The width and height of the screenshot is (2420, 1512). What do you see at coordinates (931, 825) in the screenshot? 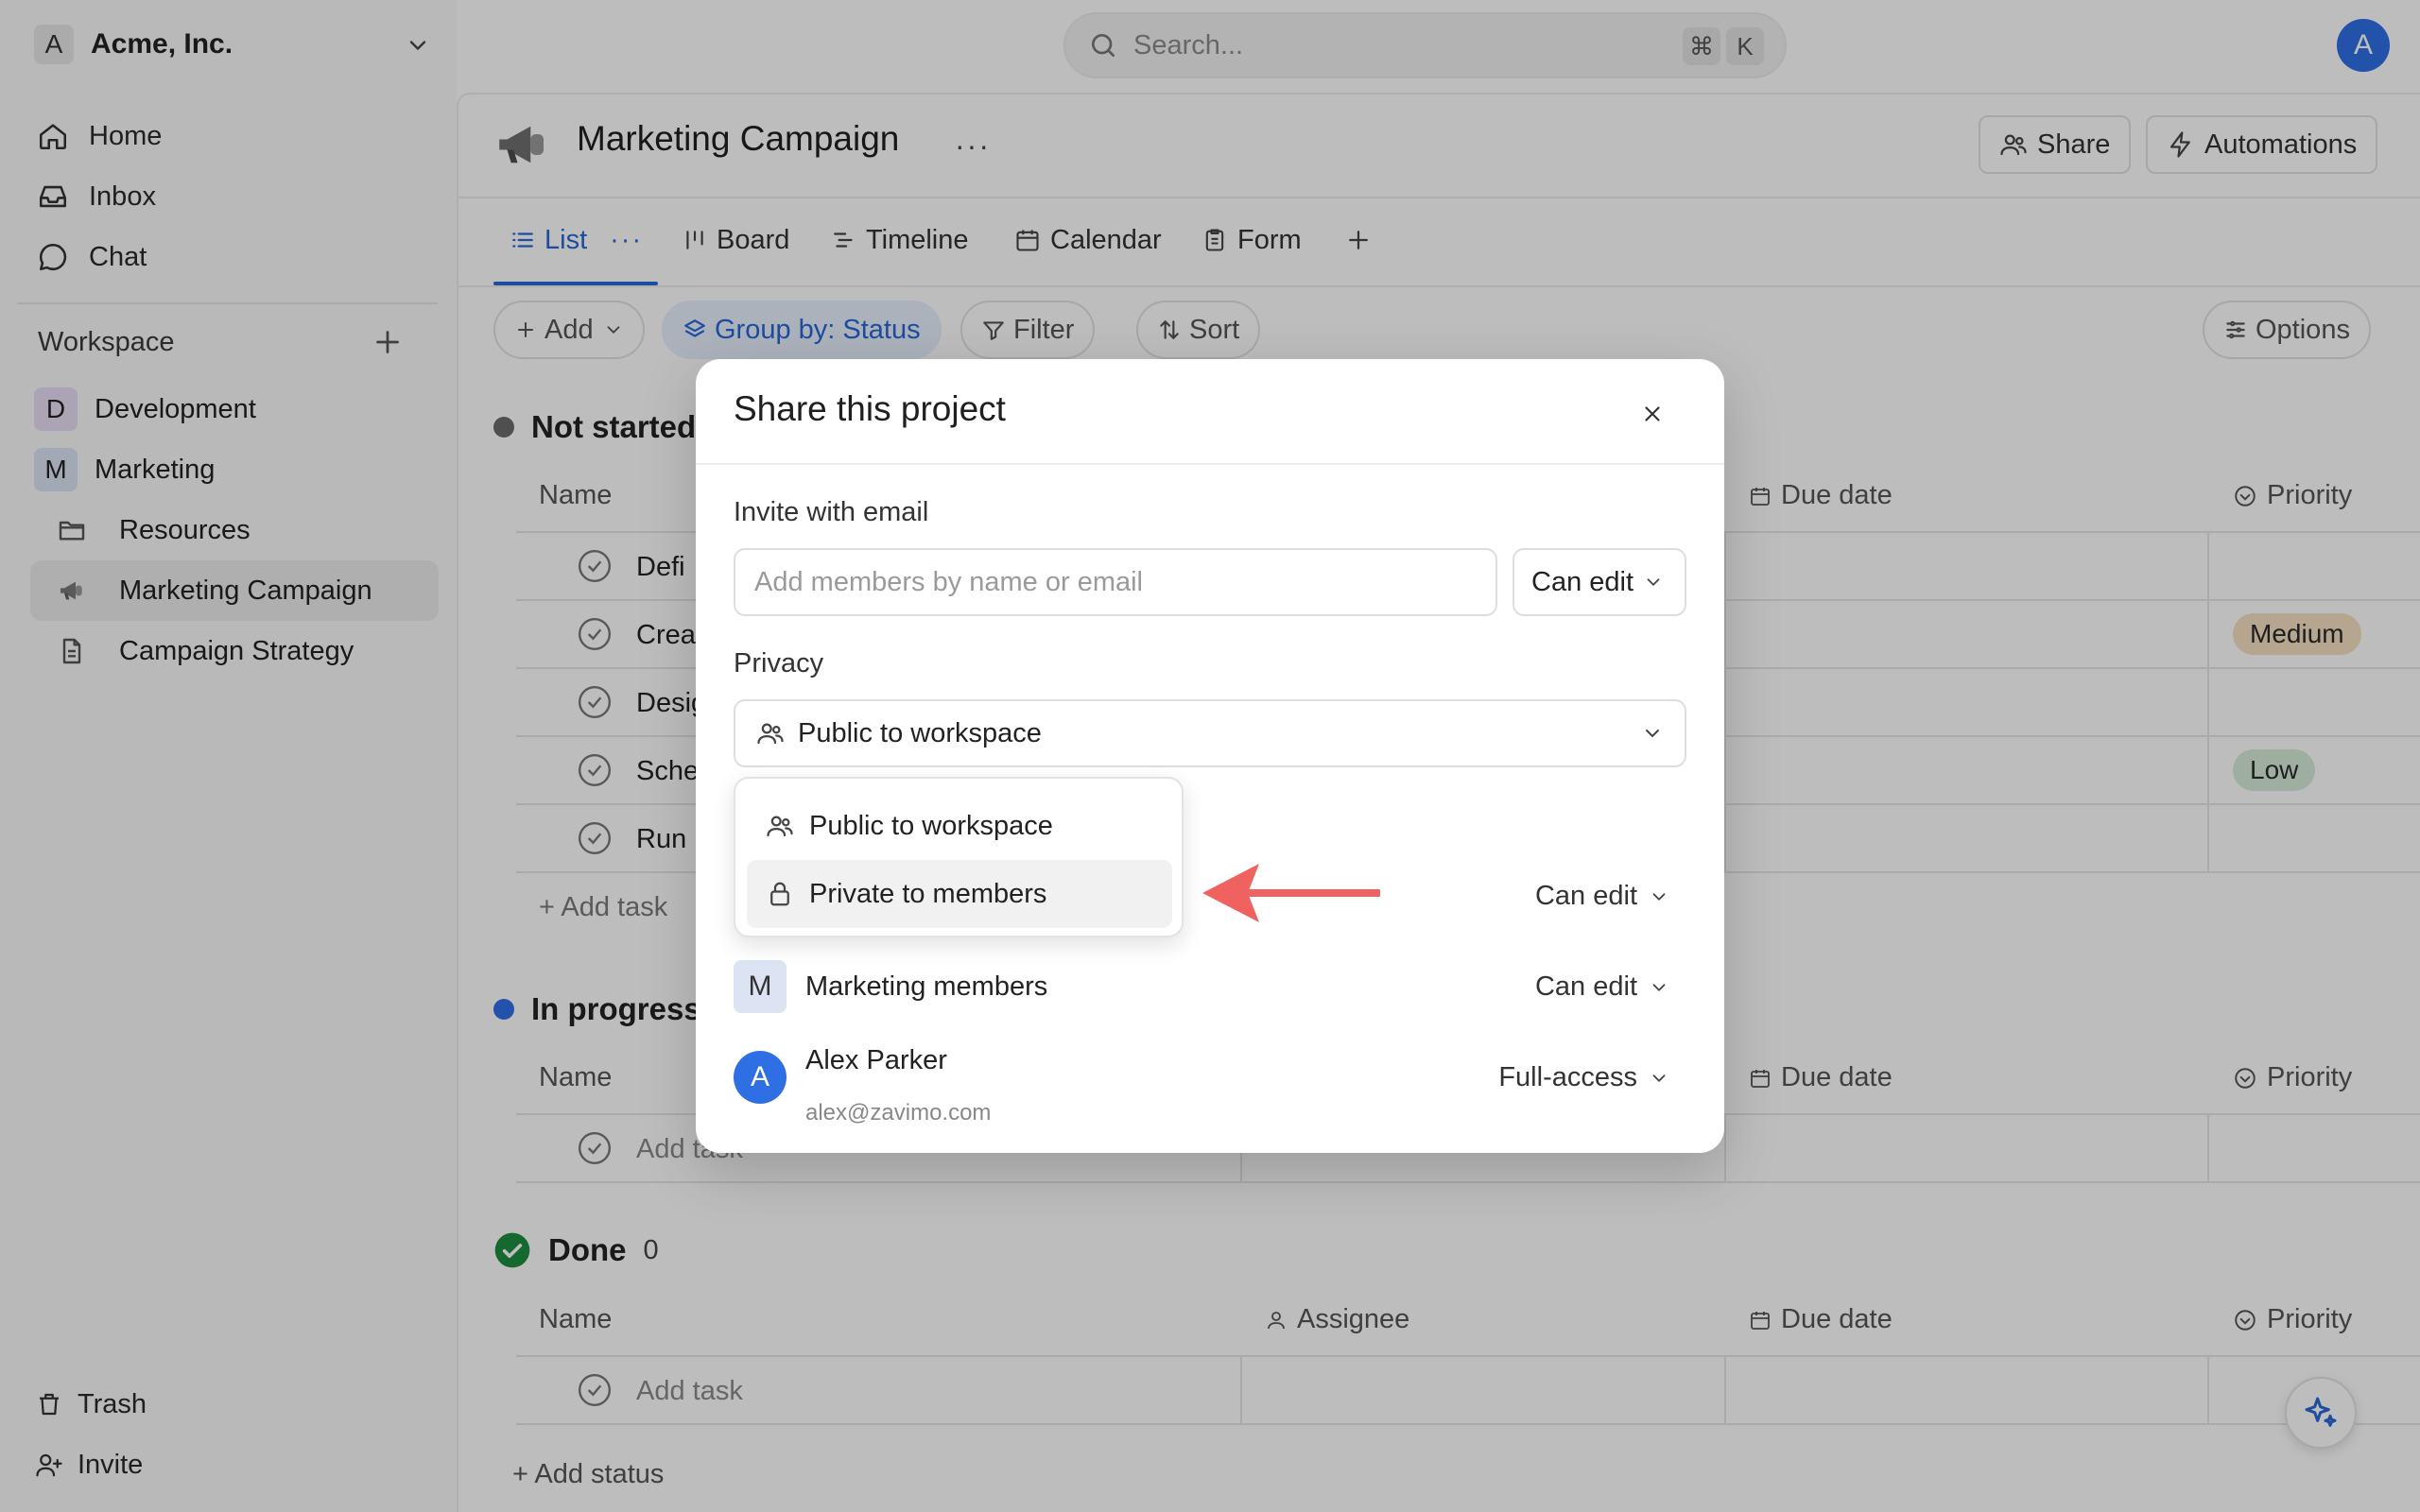
I see `option-label: Public to workspace` at bounding box center [931, 825].